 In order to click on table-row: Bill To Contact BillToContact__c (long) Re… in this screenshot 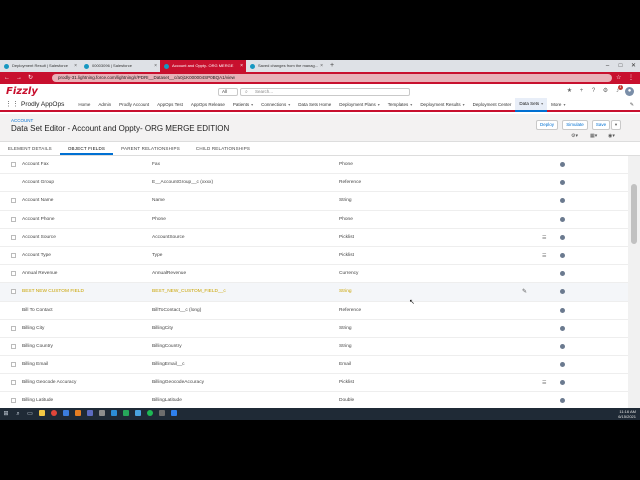, I will do `click(314, 311)`.